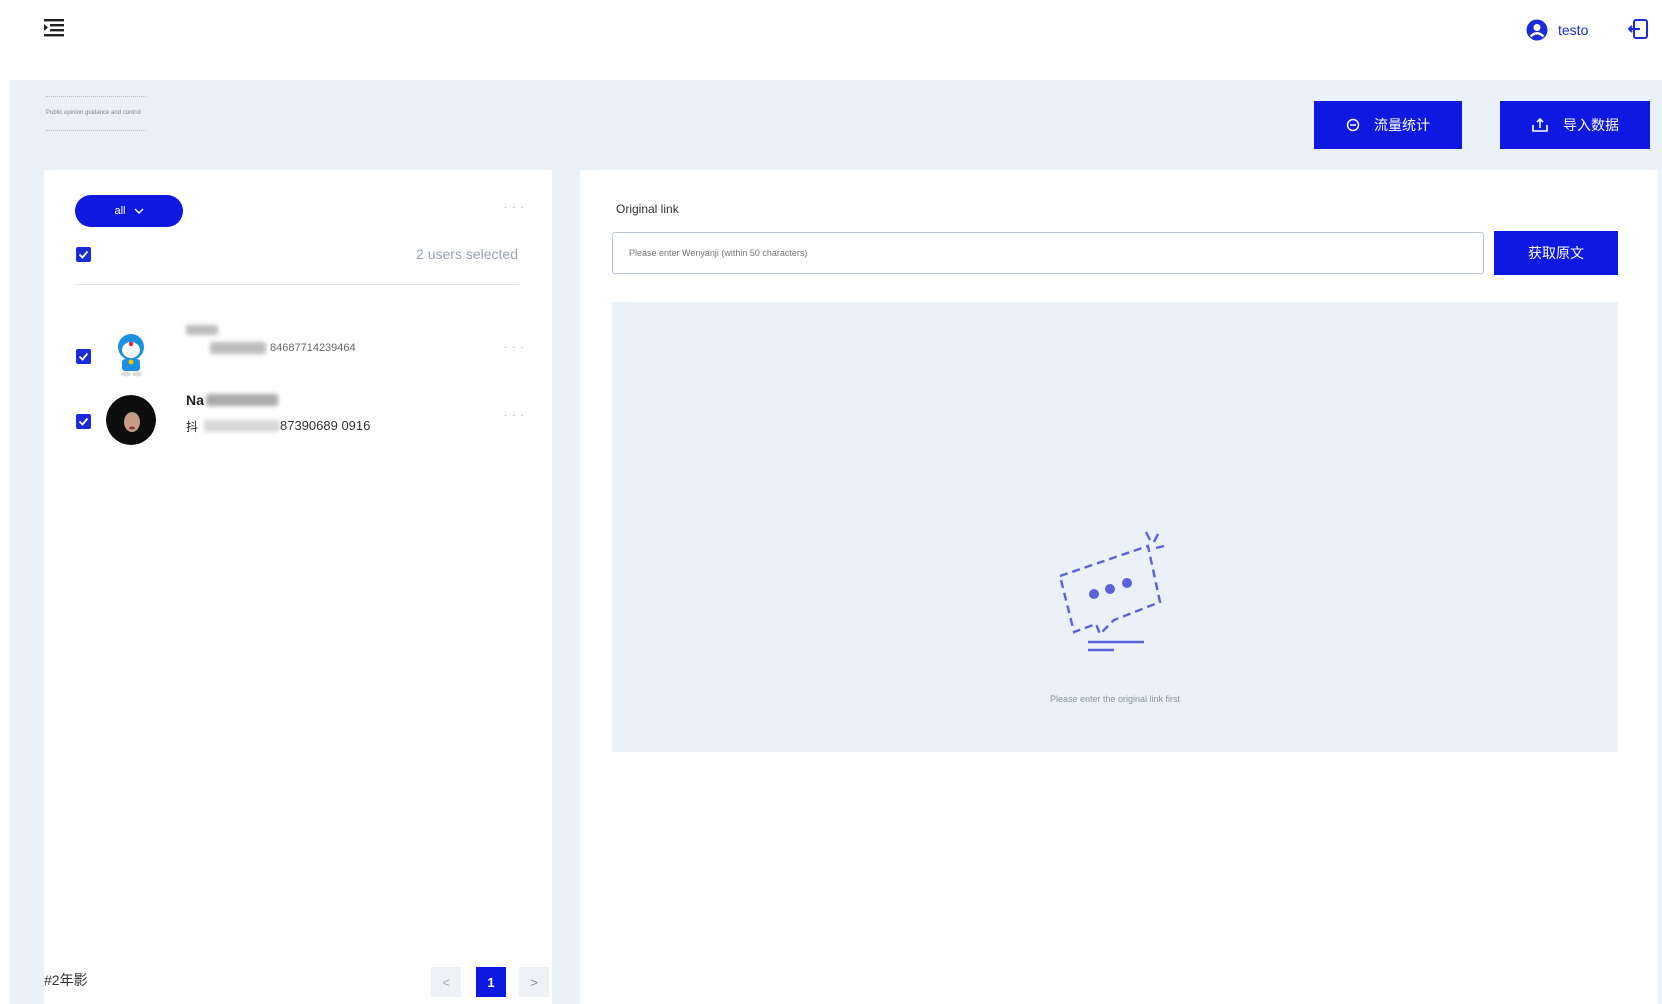 This screenshot has height=1004, width=1662. Describe the element at coordinates (195, 400) in the screenshot. I see `user-name: Na` at that location.